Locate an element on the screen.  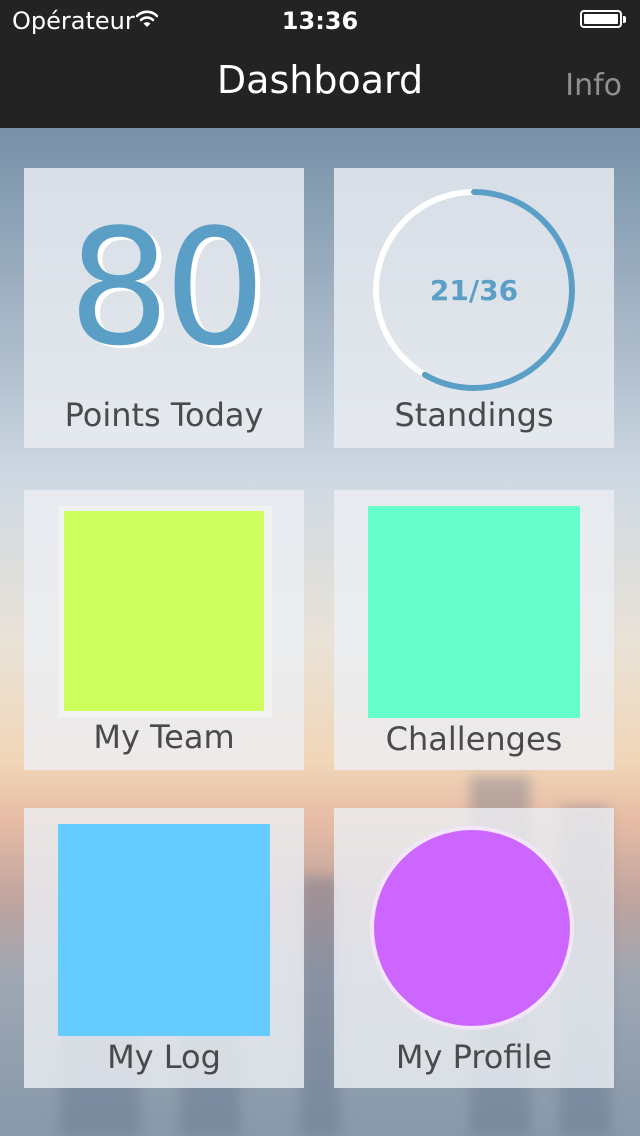
points-value: 80 is located at coordinates (167, 287).